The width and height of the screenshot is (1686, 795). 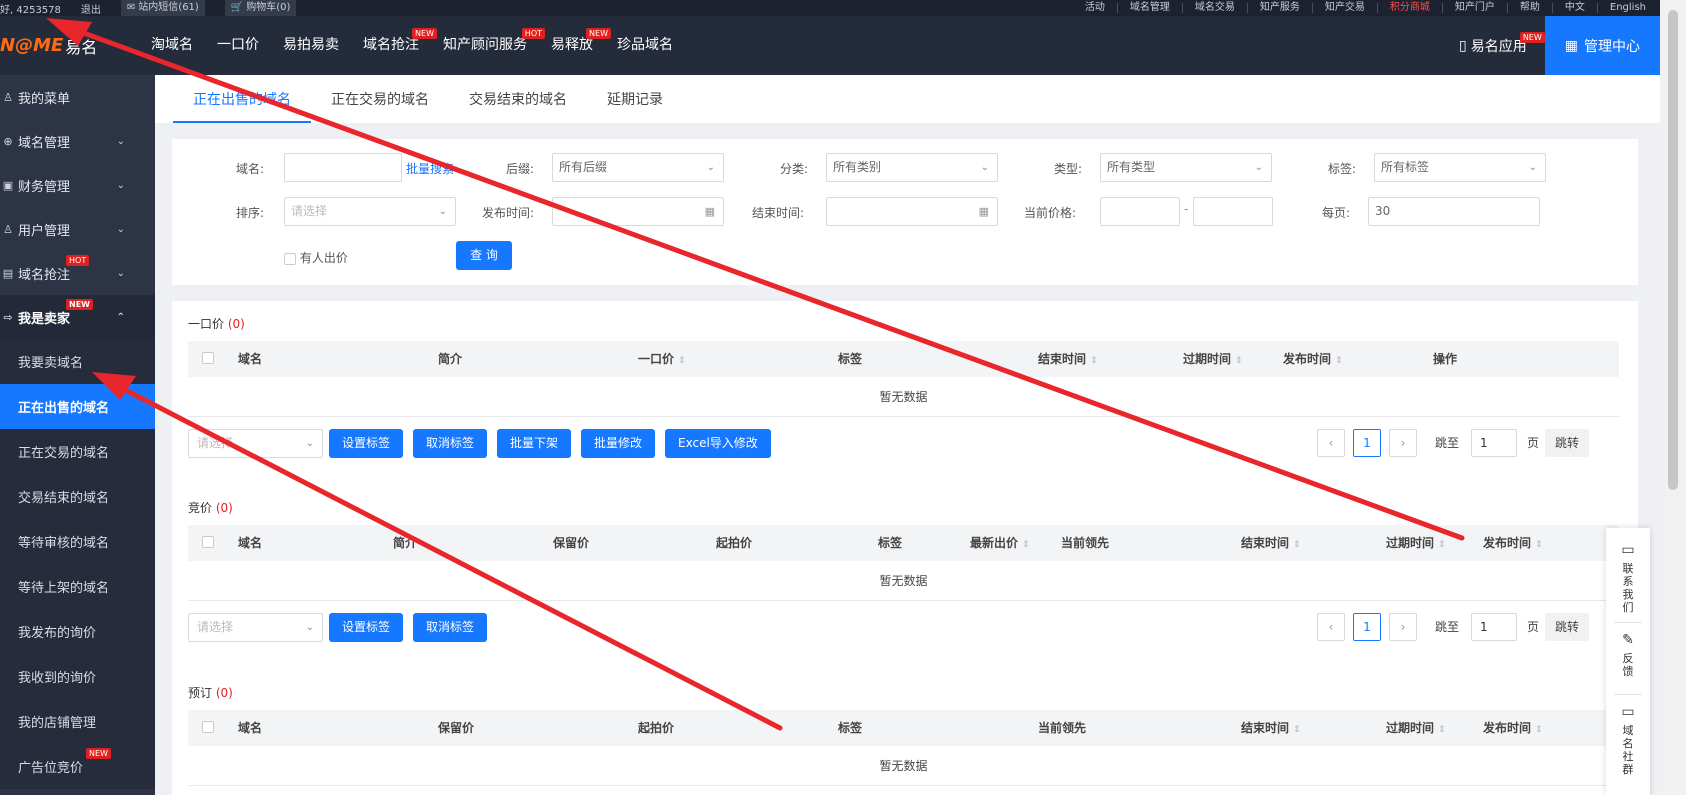 What do you see at coordinates (77, 586) in the screenshot?
I see `sidebar-sub-pending-listing: 等待上架的域名` at bounding box center [77, 586].